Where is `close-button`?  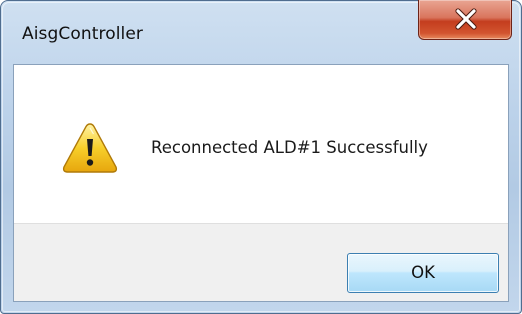 close-button is located at coordinates (465, 20).